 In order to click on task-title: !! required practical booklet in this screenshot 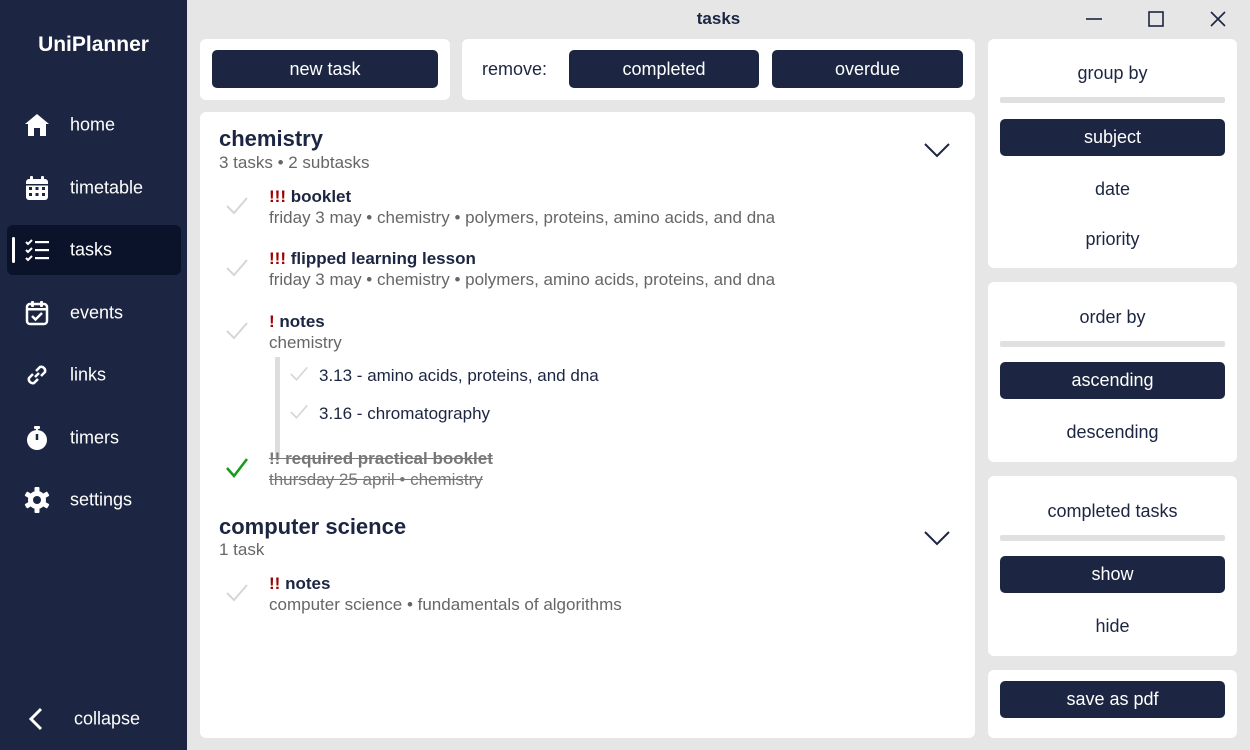, I will do `click(381, 459)`.